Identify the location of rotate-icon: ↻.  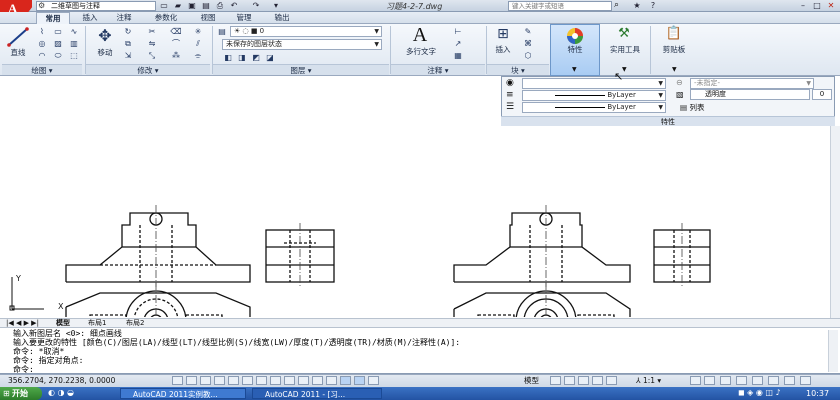
(128, 31).